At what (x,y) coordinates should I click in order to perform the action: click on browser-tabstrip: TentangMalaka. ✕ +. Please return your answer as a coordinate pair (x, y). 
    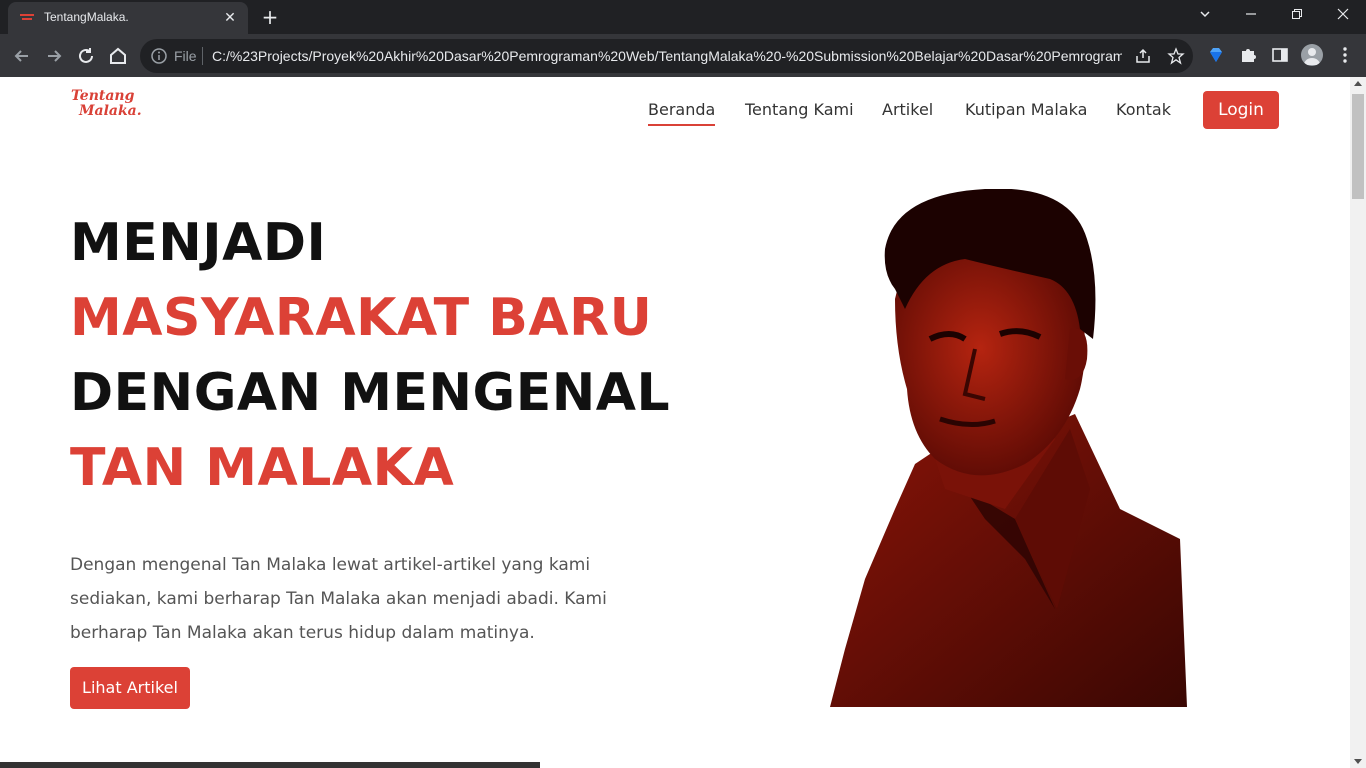
    Looking at the image, I should click on (683, 17).